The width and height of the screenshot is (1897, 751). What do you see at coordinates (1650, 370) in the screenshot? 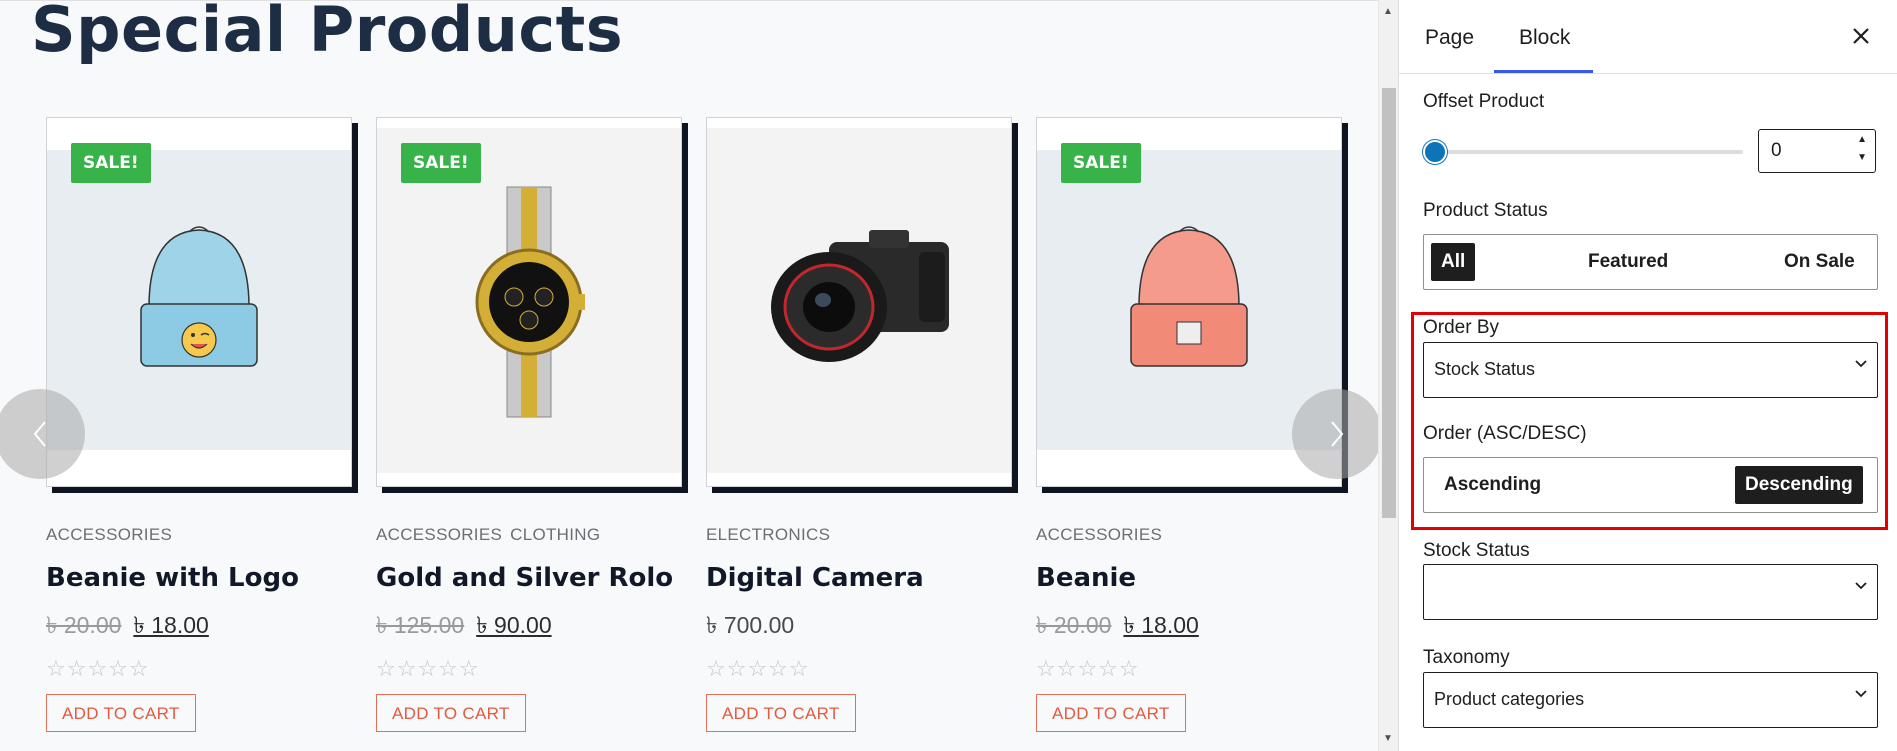
I see `order-by-select: Stock Status` at bounding box center [1650, 370].